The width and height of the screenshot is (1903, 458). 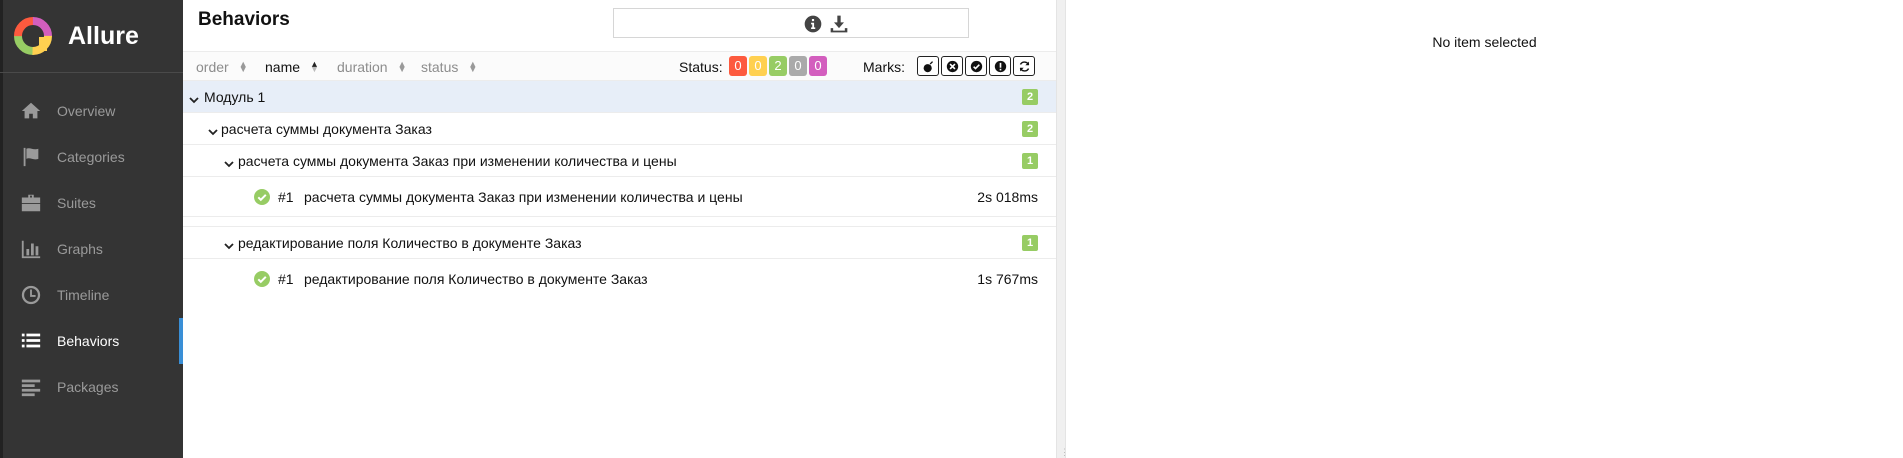 What do you see at coordinates (1007, 279) in the screenshot?
I see `test-duration: 1s 767ms` at bounding box center [1007, 279].